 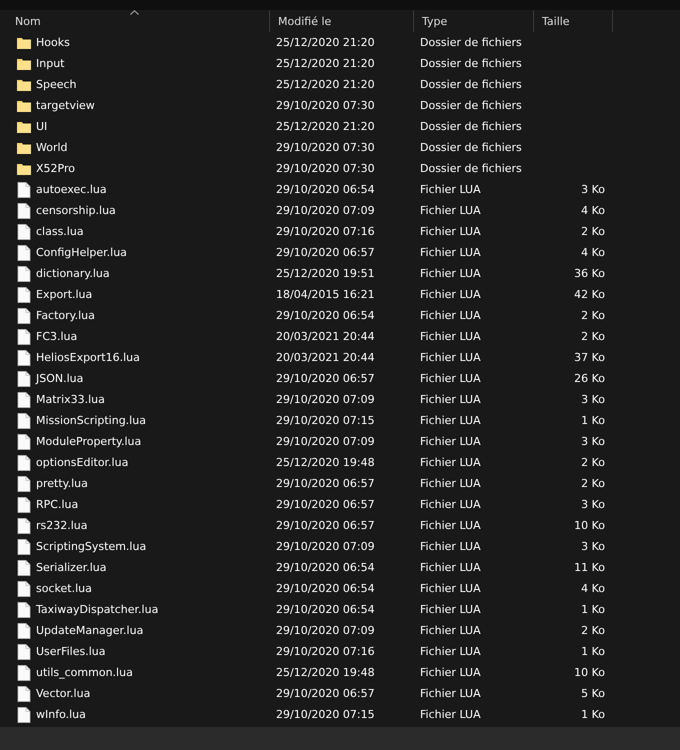 I want to click on file-name: Factory.lua, so click(x=65, y=315).